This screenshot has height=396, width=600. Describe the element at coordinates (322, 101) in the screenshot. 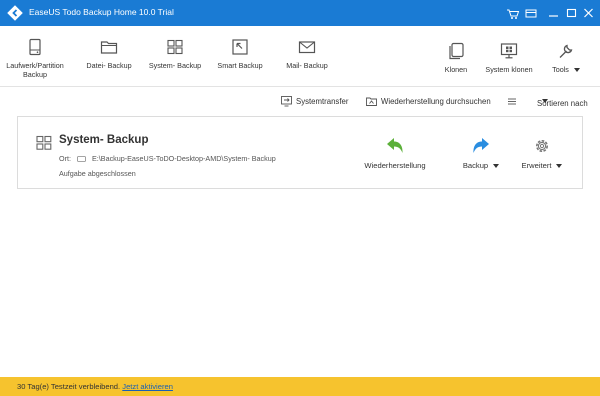

I see `systemtransfer-label: Systemtransfer` at that location.